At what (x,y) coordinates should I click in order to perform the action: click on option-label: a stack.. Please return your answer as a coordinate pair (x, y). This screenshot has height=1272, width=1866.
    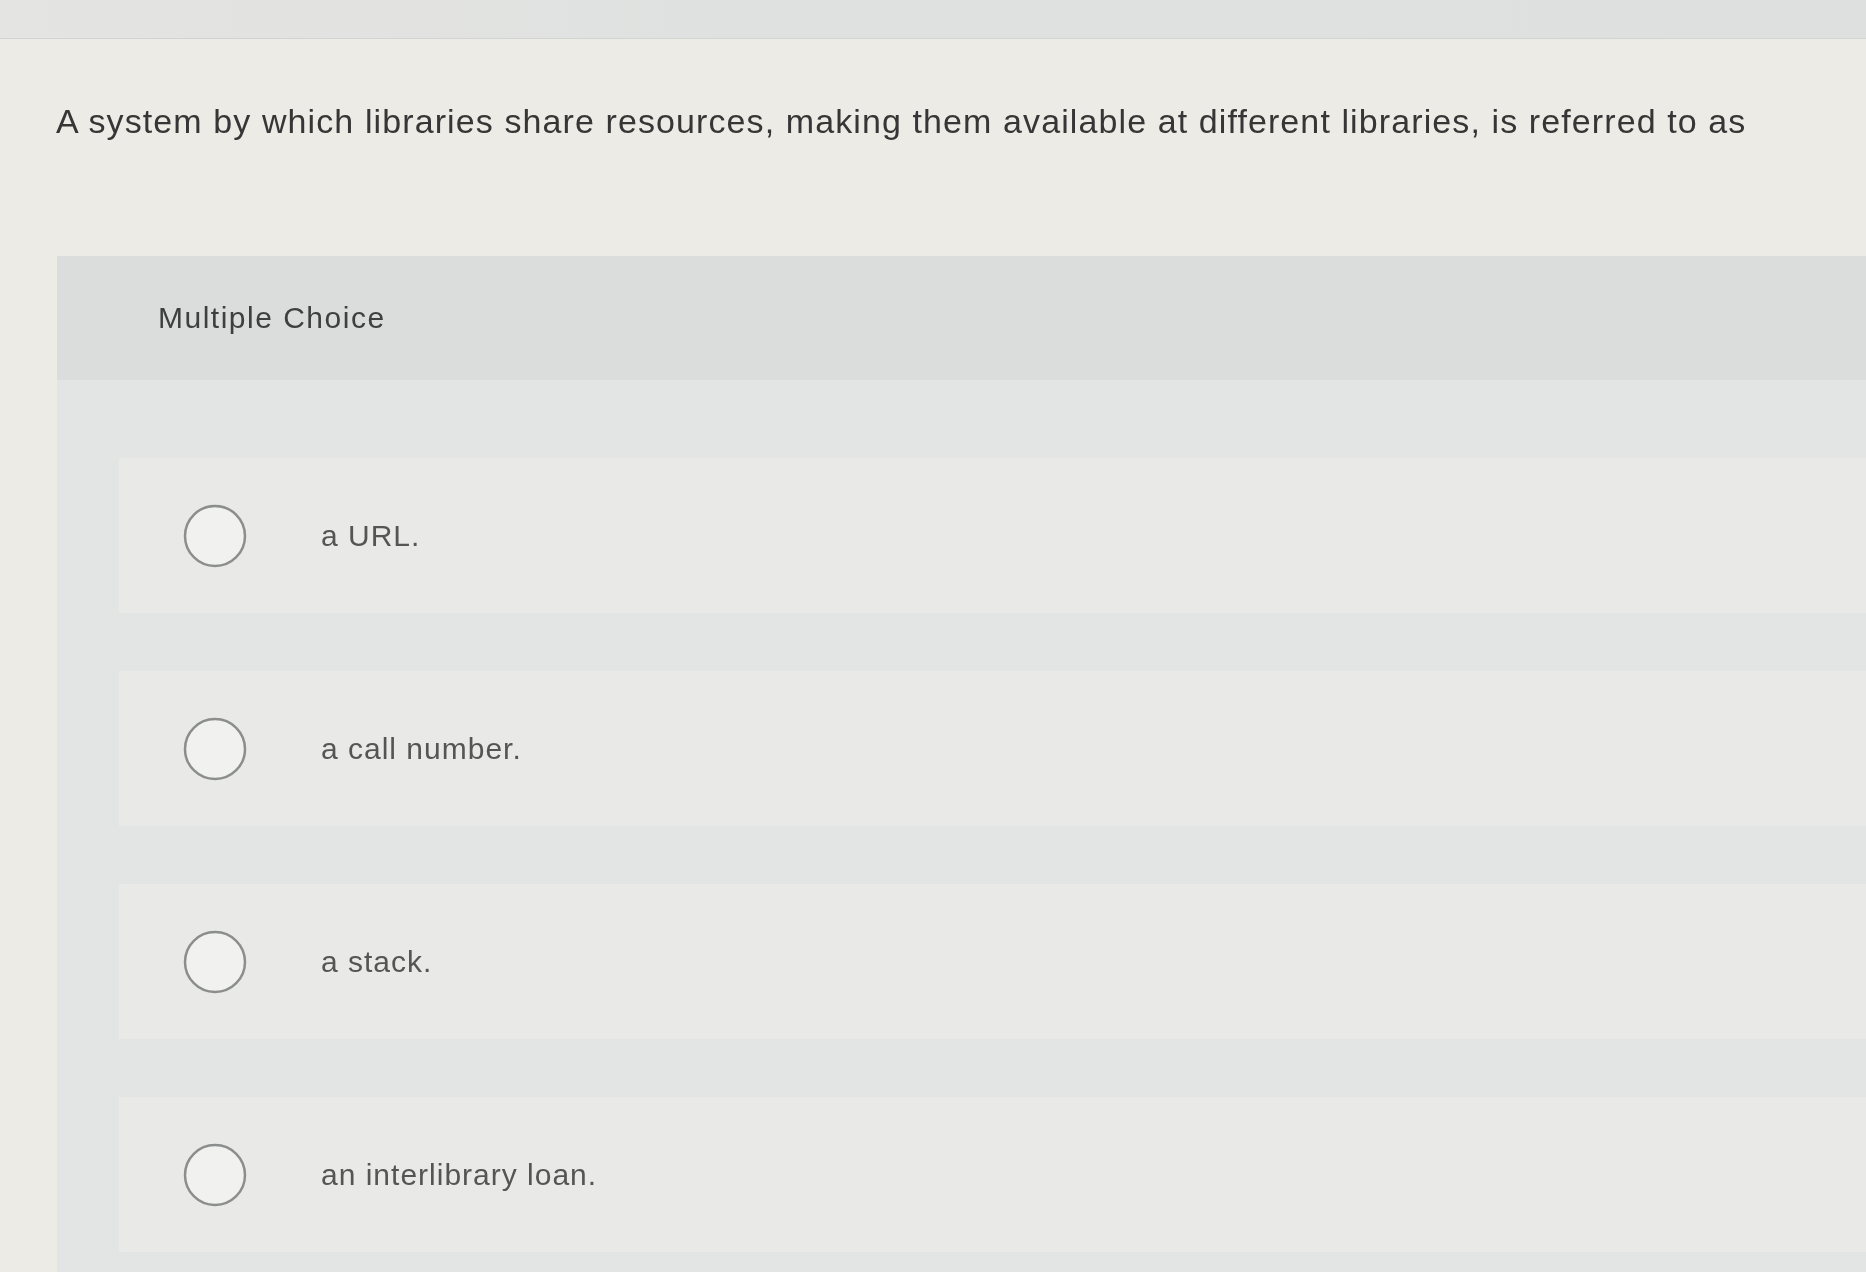
    Looking at the image, I should click on (377, 961).